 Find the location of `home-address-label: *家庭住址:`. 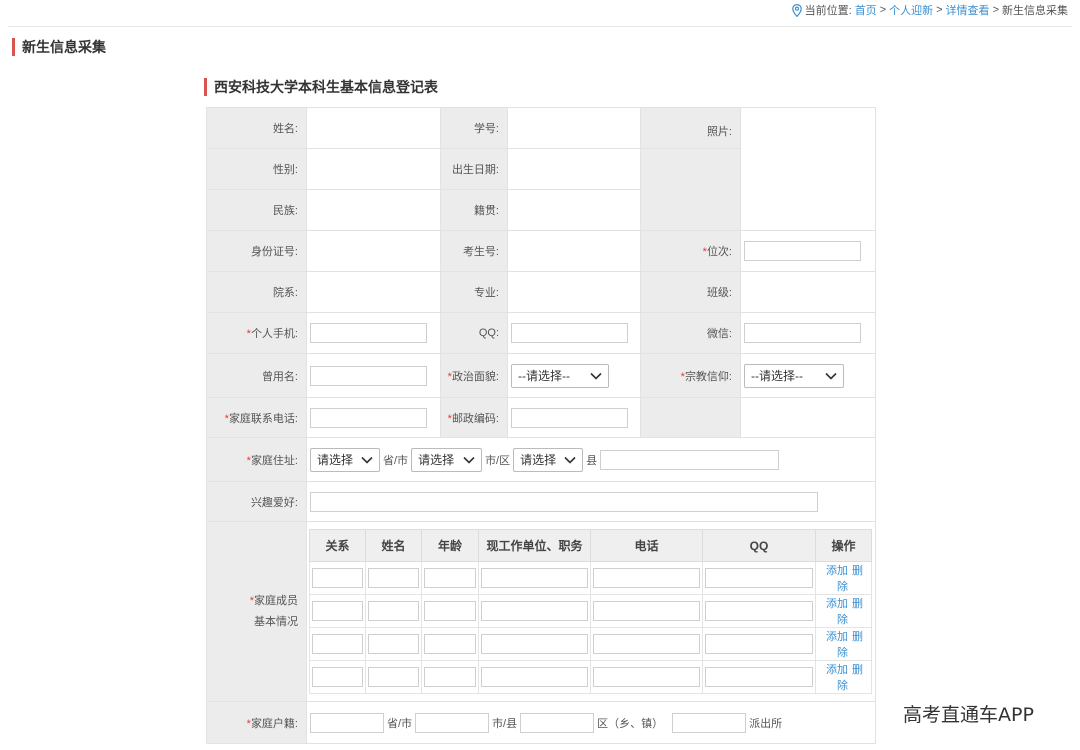

home-address-label: *家庭住址: is located at coordinates (256, 459).